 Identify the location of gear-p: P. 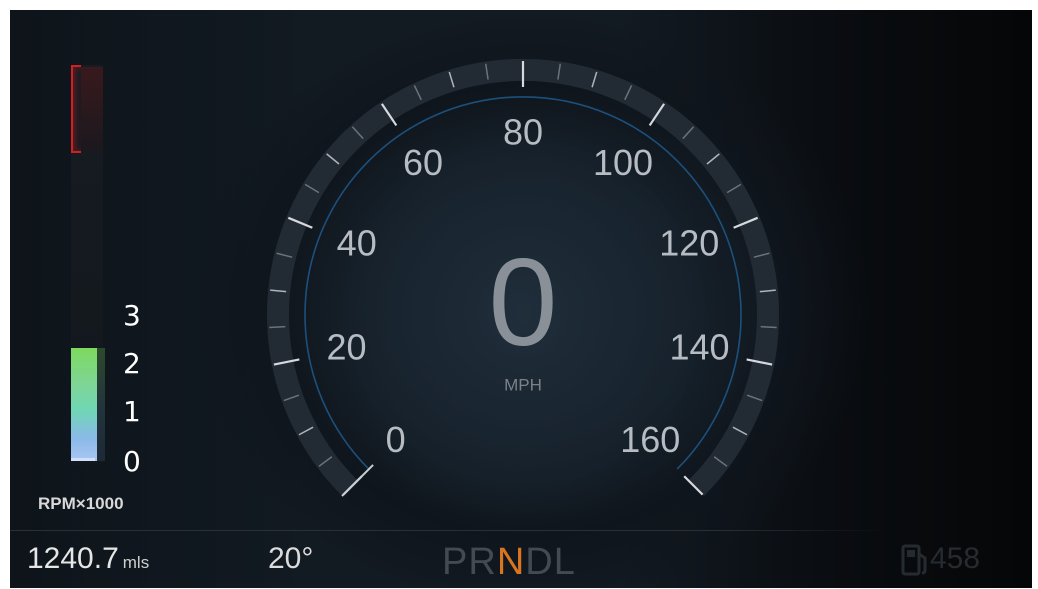
(455, 562).